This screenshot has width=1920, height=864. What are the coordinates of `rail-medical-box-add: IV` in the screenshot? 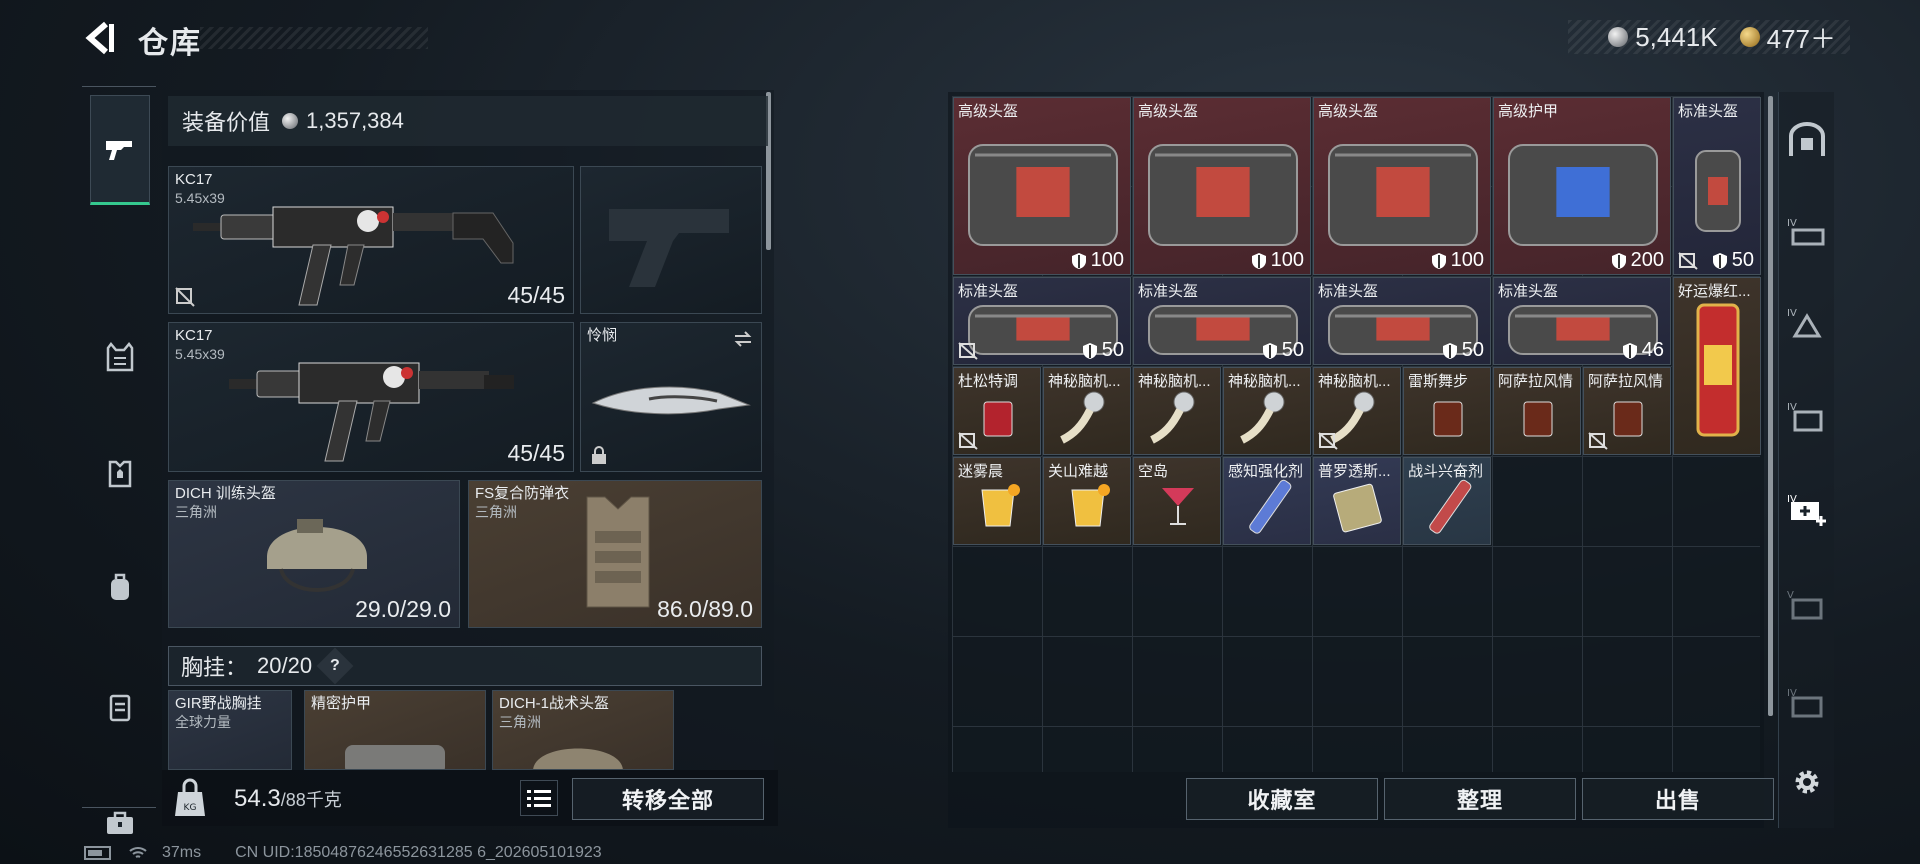 It's located at (1807, 508).